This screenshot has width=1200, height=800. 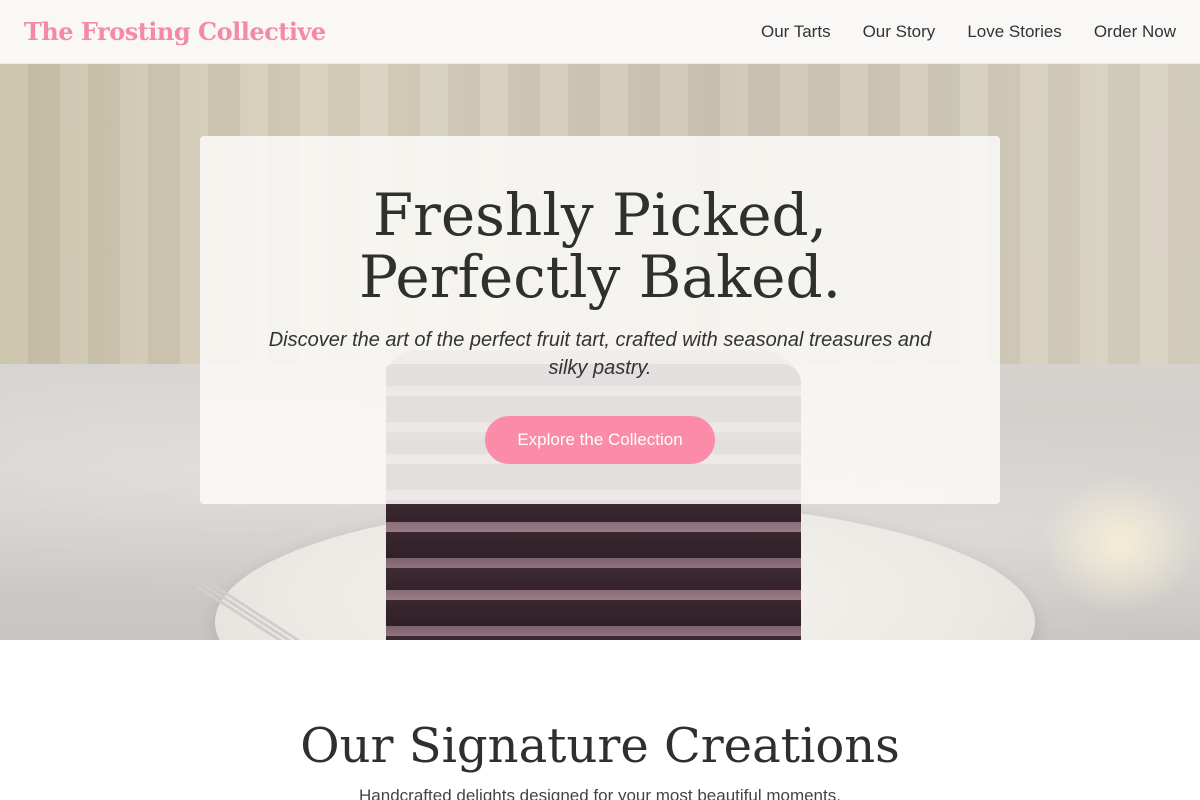 I want to click on hero-background-glow, so click(x=1120, y=544).